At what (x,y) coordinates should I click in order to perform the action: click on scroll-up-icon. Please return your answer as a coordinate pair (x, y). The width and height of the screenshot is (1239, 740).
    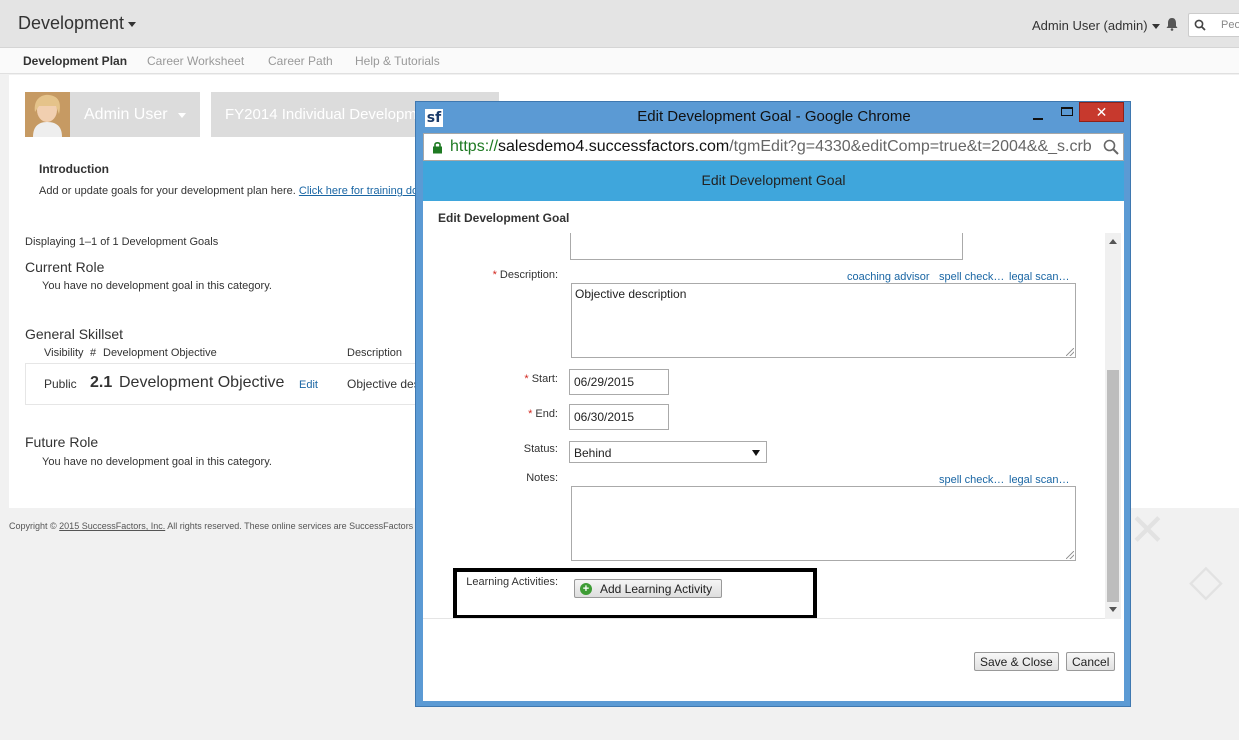
    Looking at the image, I should click on (1113, 241).